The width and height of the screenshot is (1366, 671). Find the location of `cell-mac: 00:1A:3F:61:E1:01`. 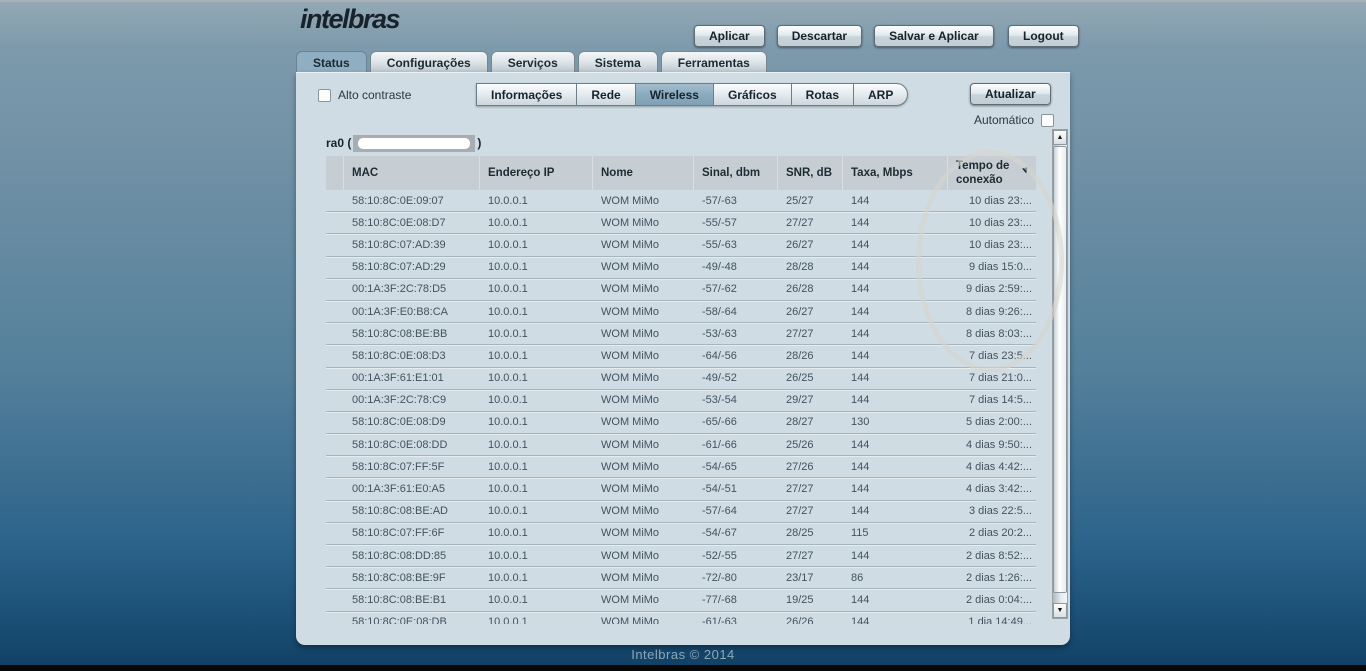

cell-mac: 00:1A:3F:61:E1:01 is located at coordinates (398, 378).